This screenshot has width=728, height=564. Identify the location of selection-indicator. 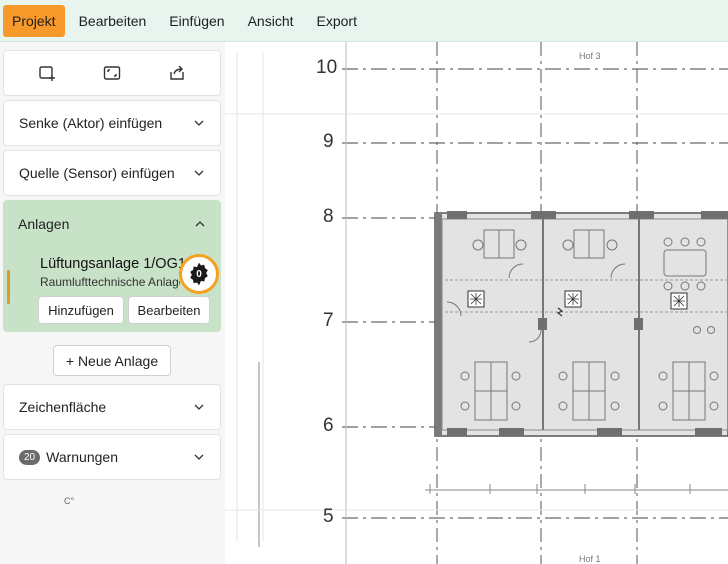
(8, 287).